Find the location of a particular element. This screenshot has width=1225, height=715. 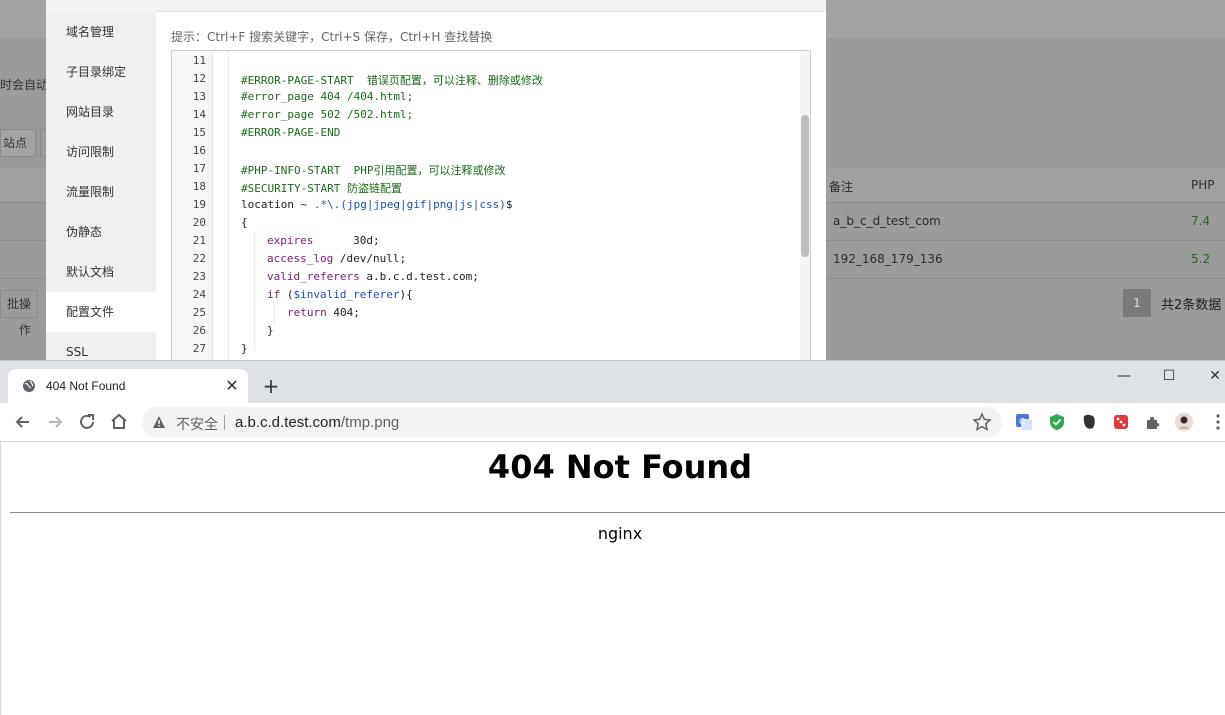

code-line: #SECURITY-START 防盗链配置 is located at coordinates (321, 188).